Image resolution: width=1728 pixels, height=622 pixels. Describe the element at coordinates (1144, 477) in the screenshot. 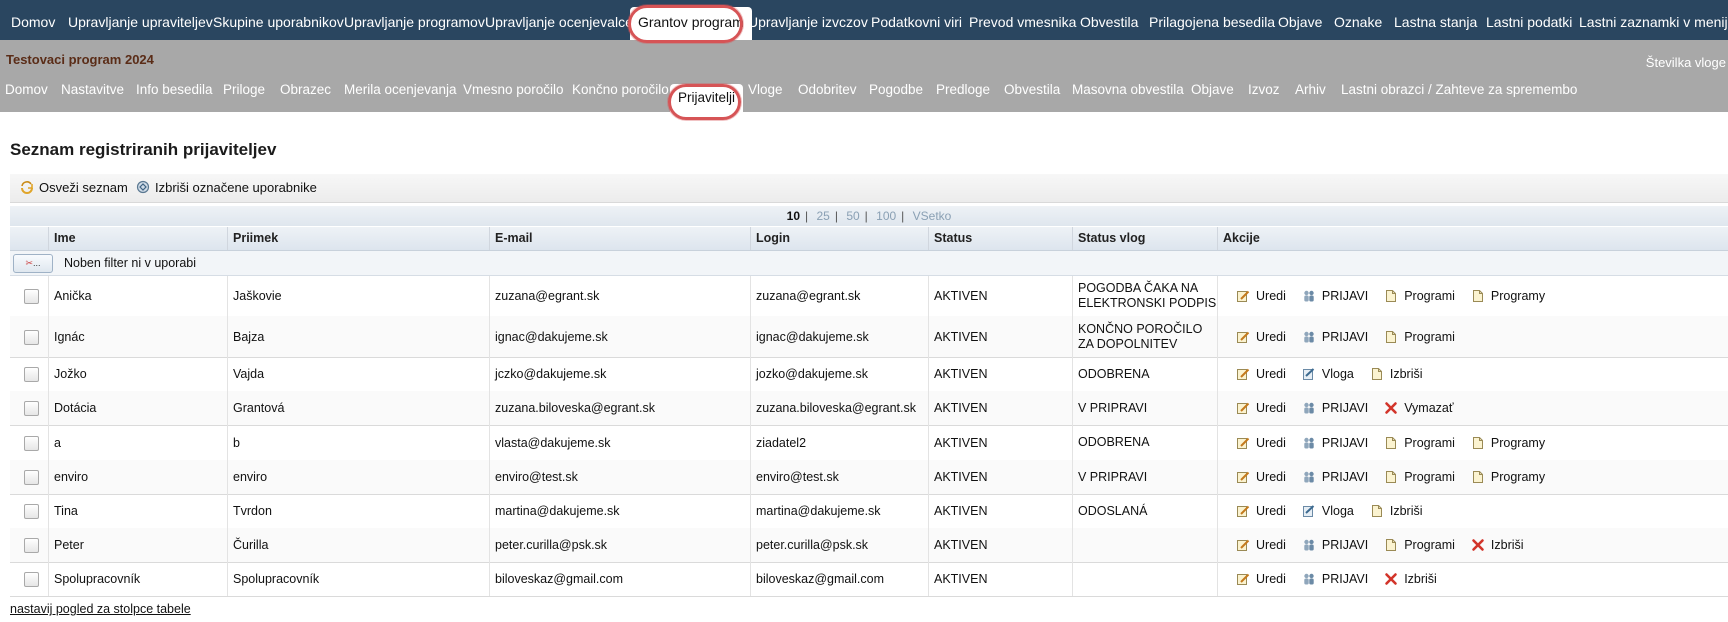

I see `cell-status-vlog: V PRIPRAVI` at that location.